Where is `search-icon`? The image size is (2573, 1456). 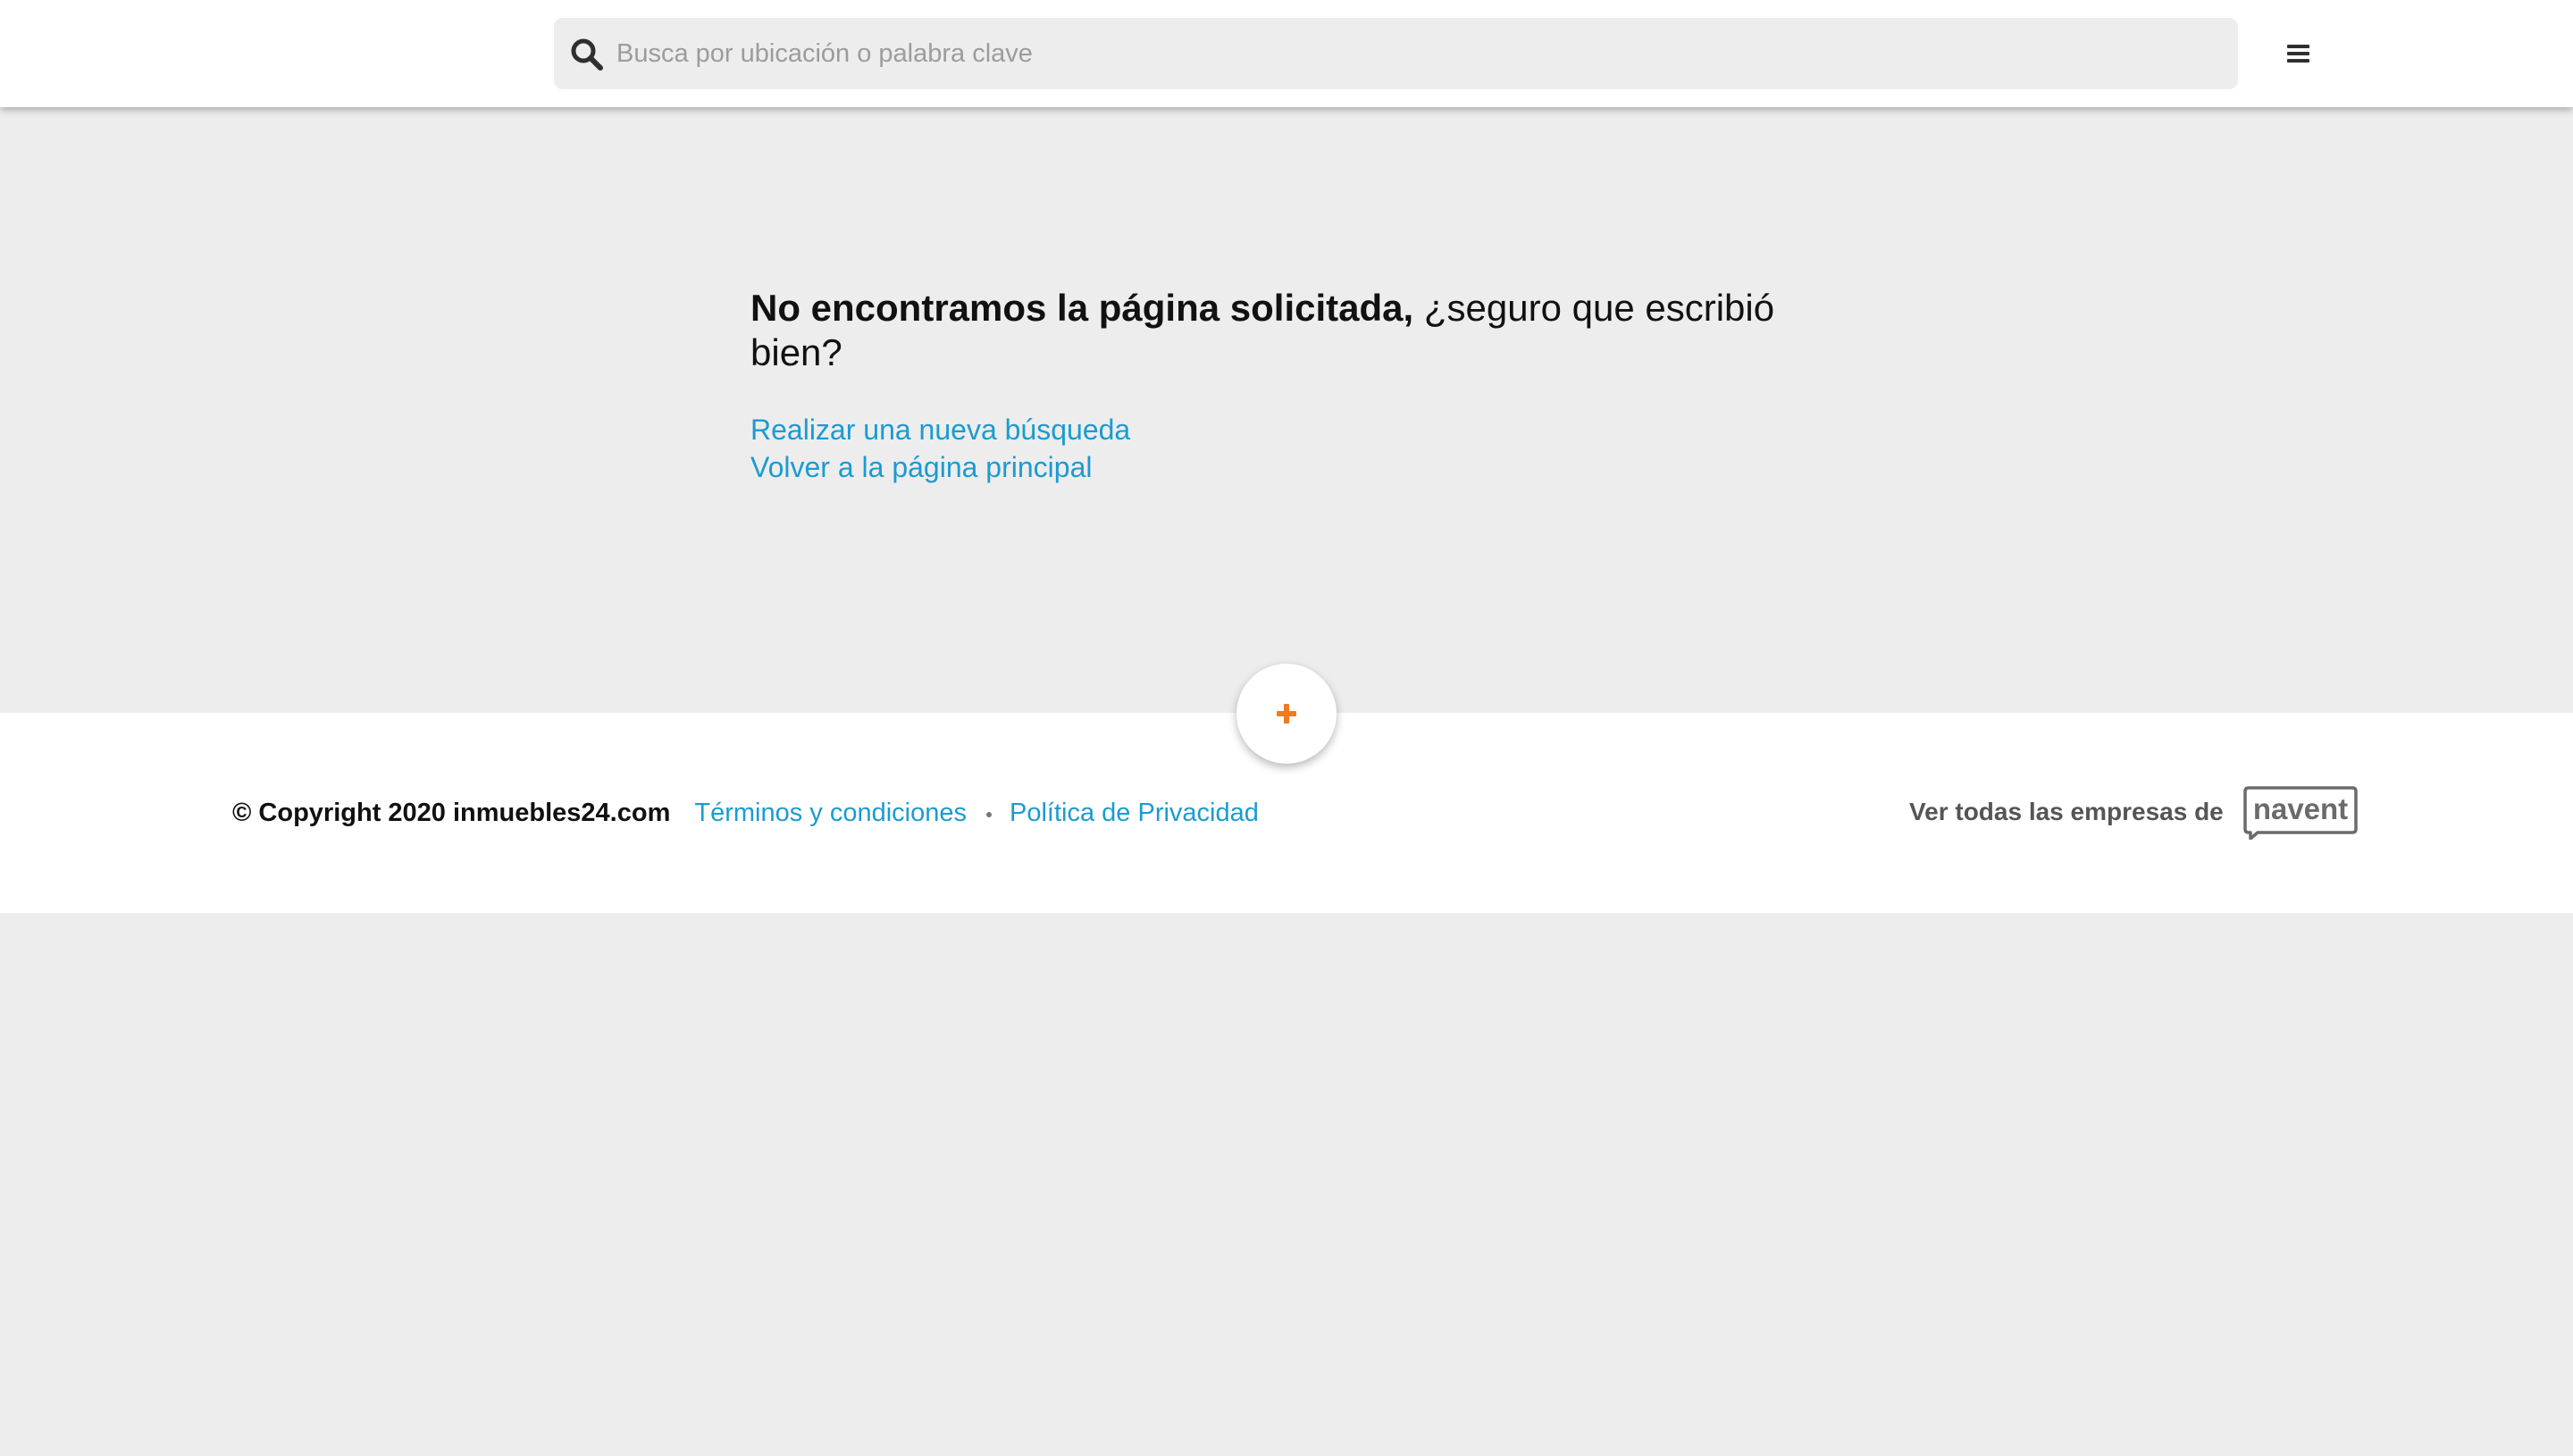
search-icon is located at coordinates (587, 54).